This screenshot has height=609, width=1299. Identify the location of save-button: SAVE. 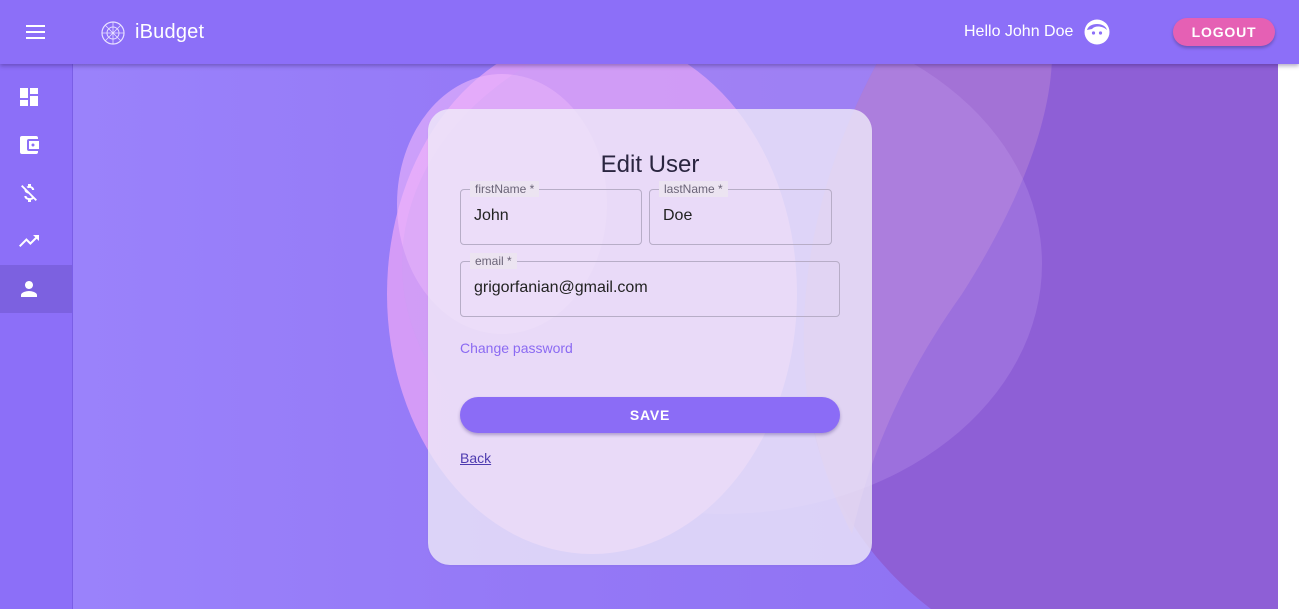
(650, 415).